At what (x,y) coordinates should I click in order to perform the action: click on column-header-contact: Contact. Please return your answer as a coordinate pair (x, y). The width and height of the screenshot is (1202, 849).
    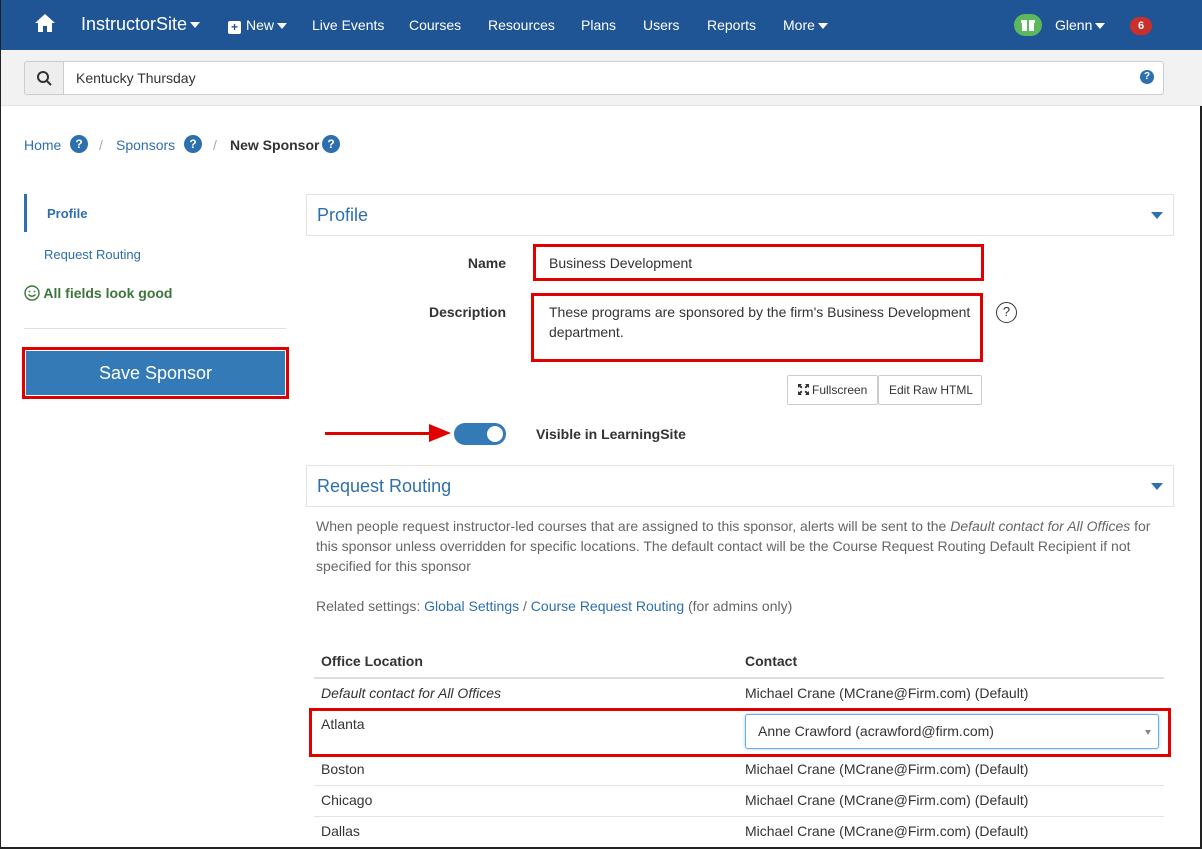
    Looking at the image, I should click on (771, 661).